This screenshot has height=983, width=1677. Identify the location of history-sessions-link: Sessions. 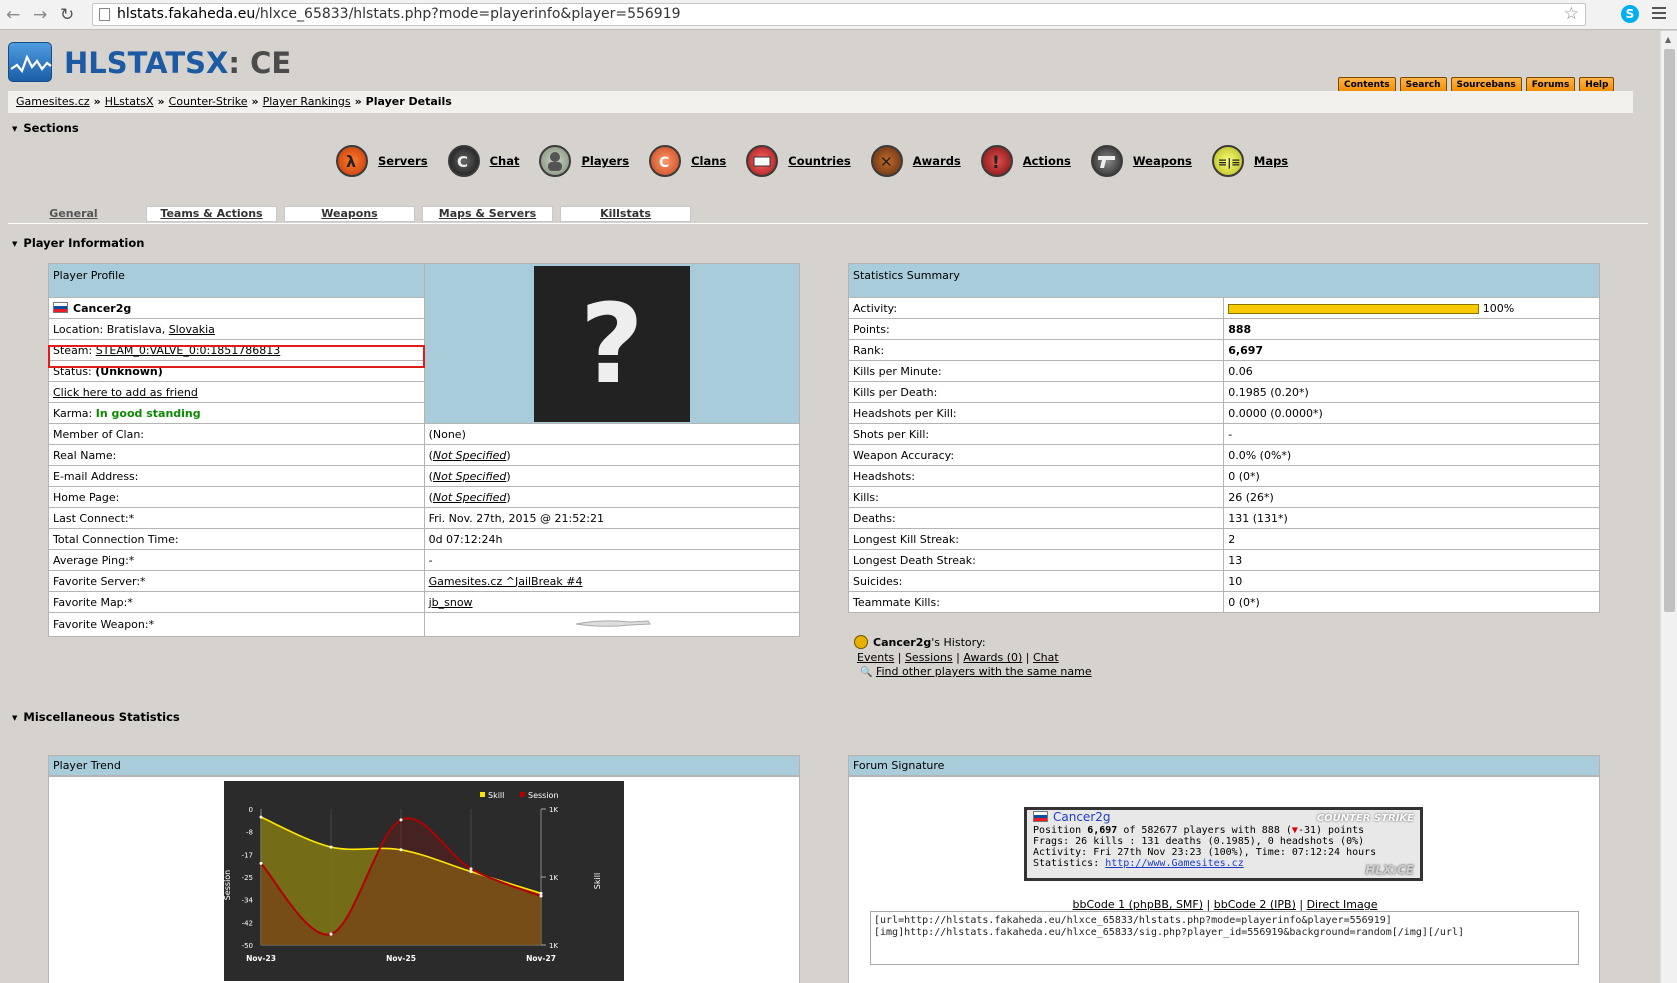
(929, 657).